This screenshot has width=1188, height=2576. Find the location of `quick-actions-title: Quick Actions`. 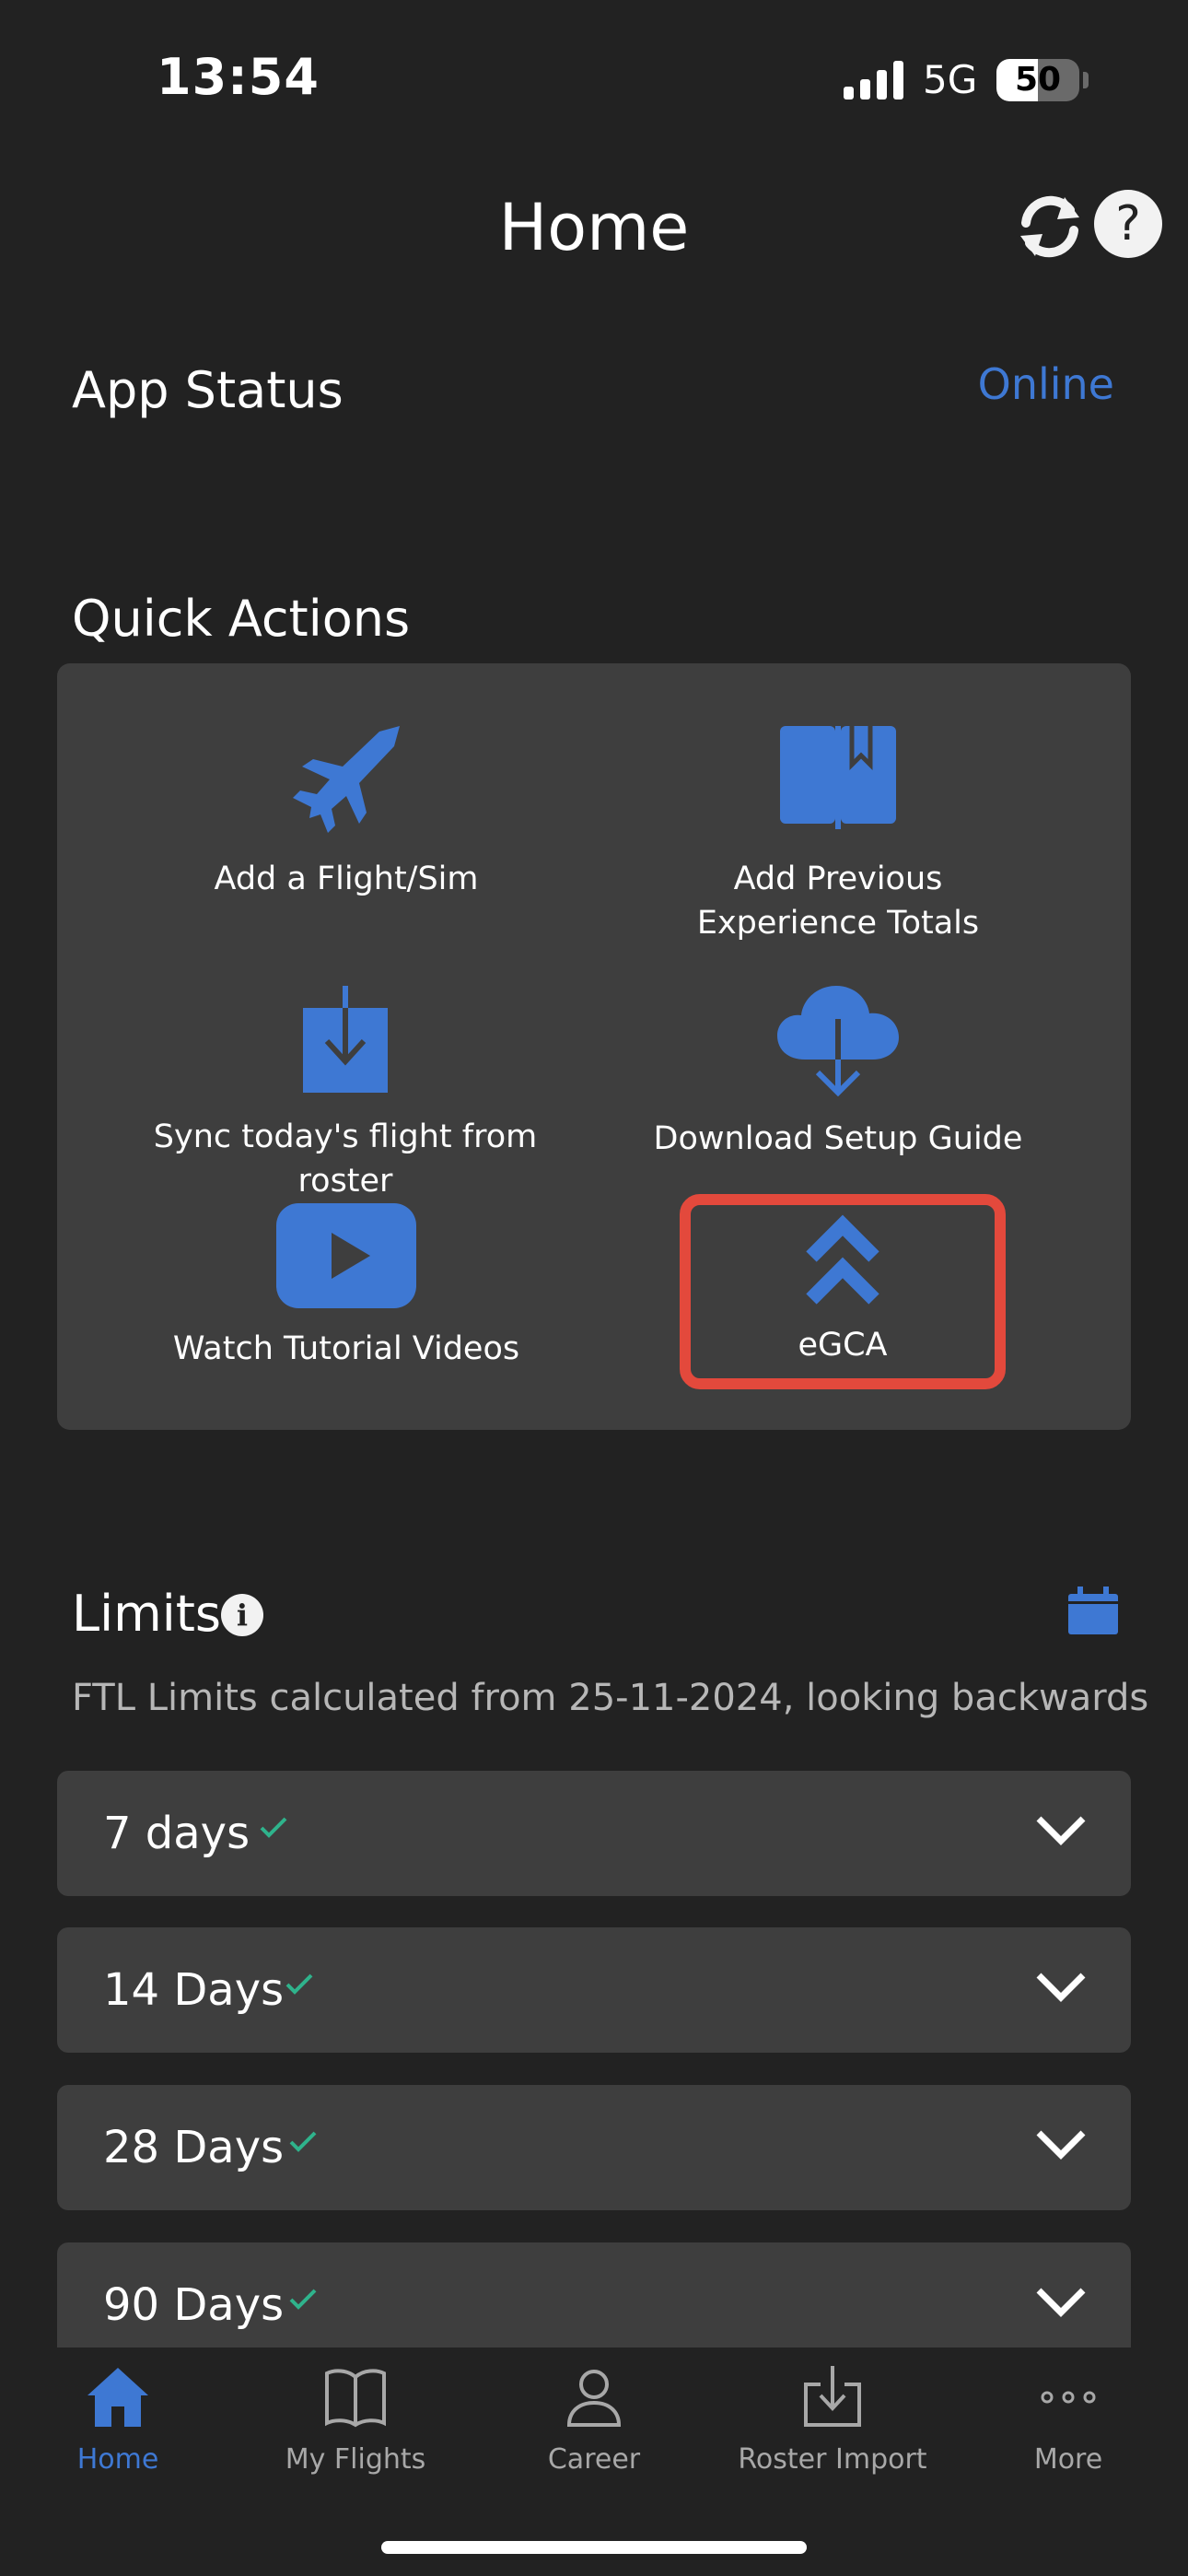

quick-actions-title: Quick Actions is located at coordinates (242, 619).